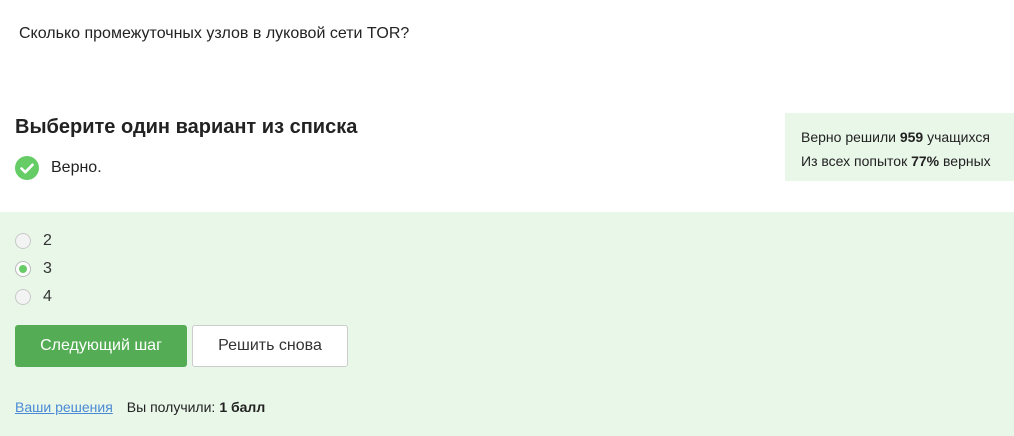 This screenshot has width=1014, height=436. I want to click on stats-solved-count: 959, so click(911, 137).